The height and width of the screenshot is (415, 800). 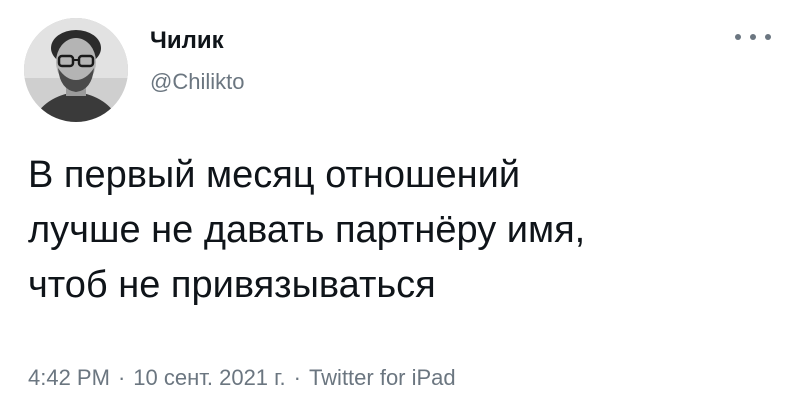 I want to click on tweet-date: 10 сент. 2021 г., so click(x=209, y=377).